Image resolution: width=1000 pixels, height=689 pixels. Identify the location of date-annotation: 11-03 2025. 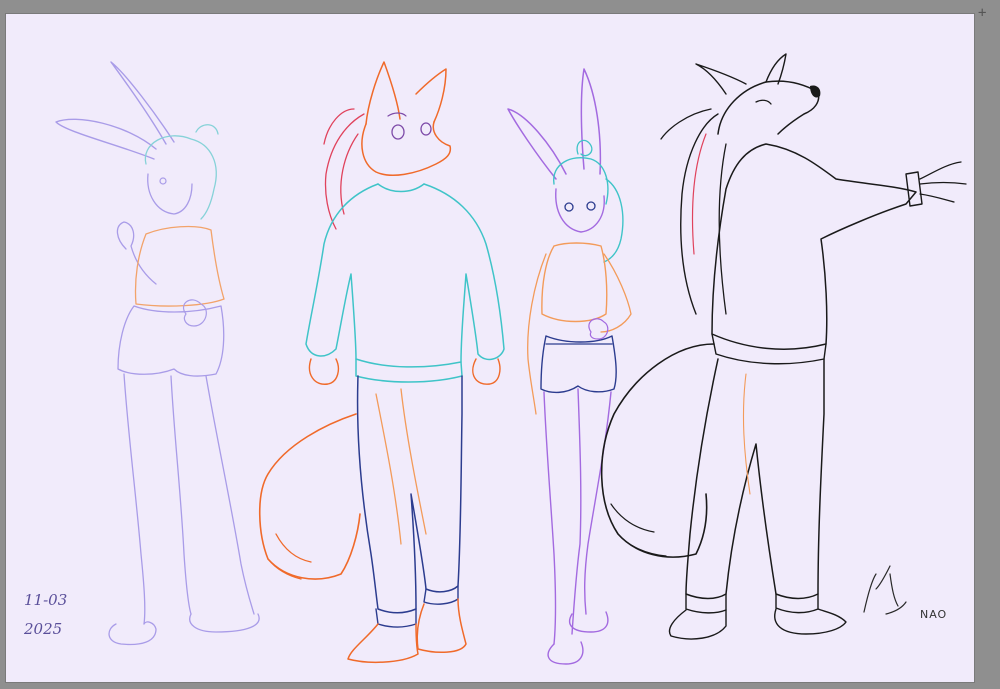
(45, 614).